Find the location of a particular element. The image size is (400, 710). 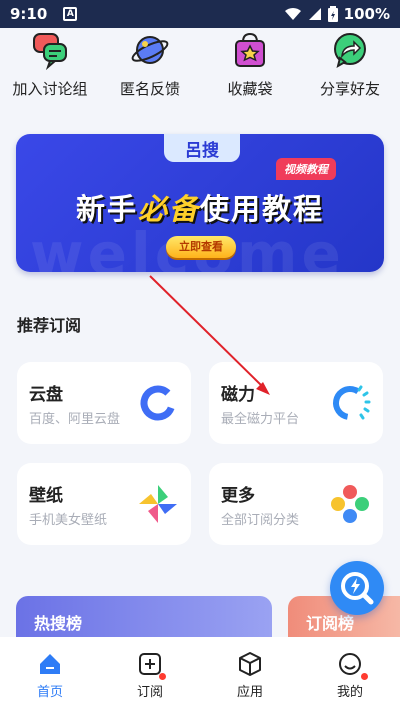

nav-home: 首页 is located at coordinates (50, 673).